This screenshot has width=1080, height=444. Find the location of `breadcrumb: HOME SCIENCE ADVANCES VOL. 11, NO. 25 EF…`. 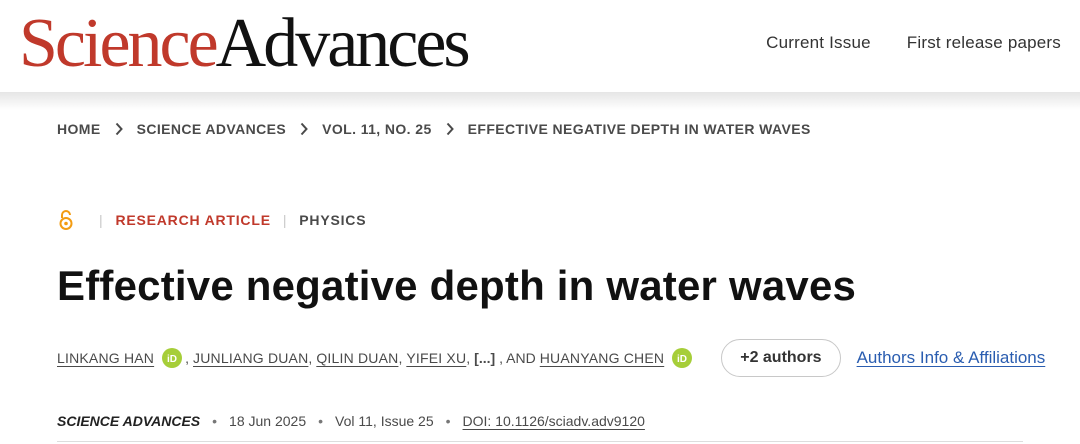

breadcrumb: HOME SCIENCE ADVANCES VOL. 11, NO. 25 EF… is located at coordinates (434, 129).